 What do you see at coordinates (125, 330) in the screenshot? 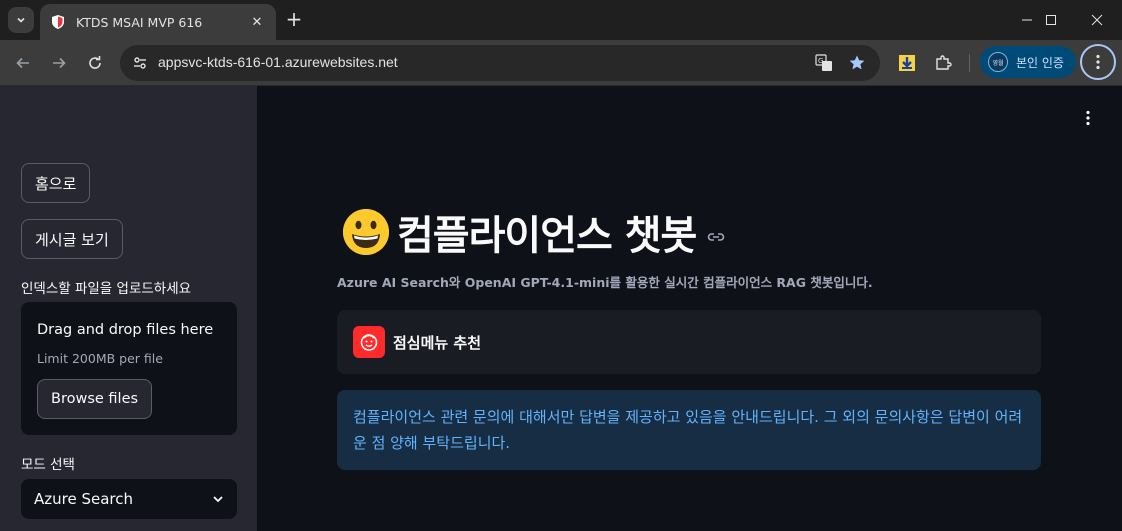
I see `dropzone-title: Drag and drop files here` at bounding box center [125, 330].